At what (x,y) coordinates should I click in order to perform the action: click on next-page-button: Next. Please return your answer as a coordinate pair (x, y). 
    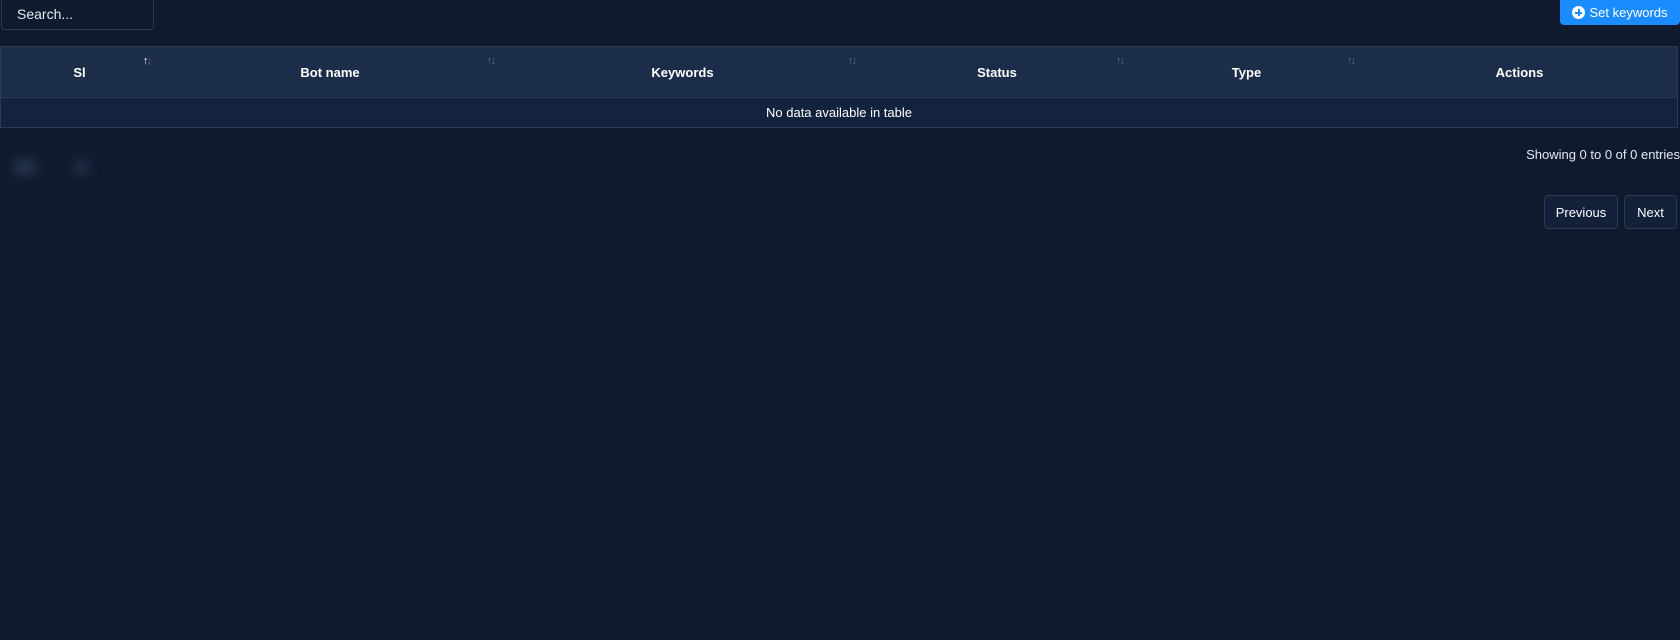
    Looking at the image, I should click on (1650, 212).